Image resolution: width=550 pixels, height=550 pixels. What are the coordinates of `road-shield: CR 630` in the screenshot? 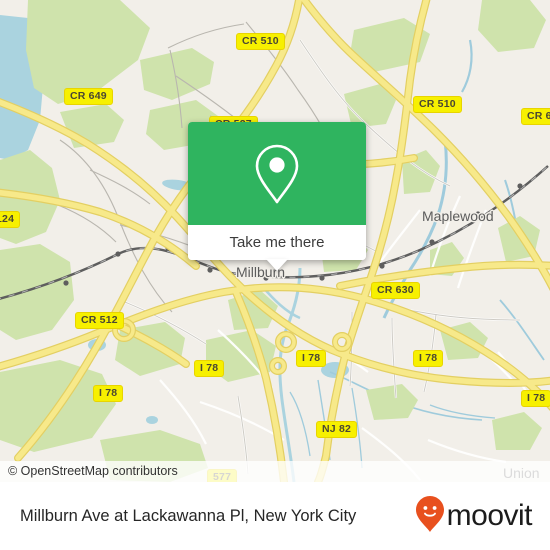 It's located at (395, 290).